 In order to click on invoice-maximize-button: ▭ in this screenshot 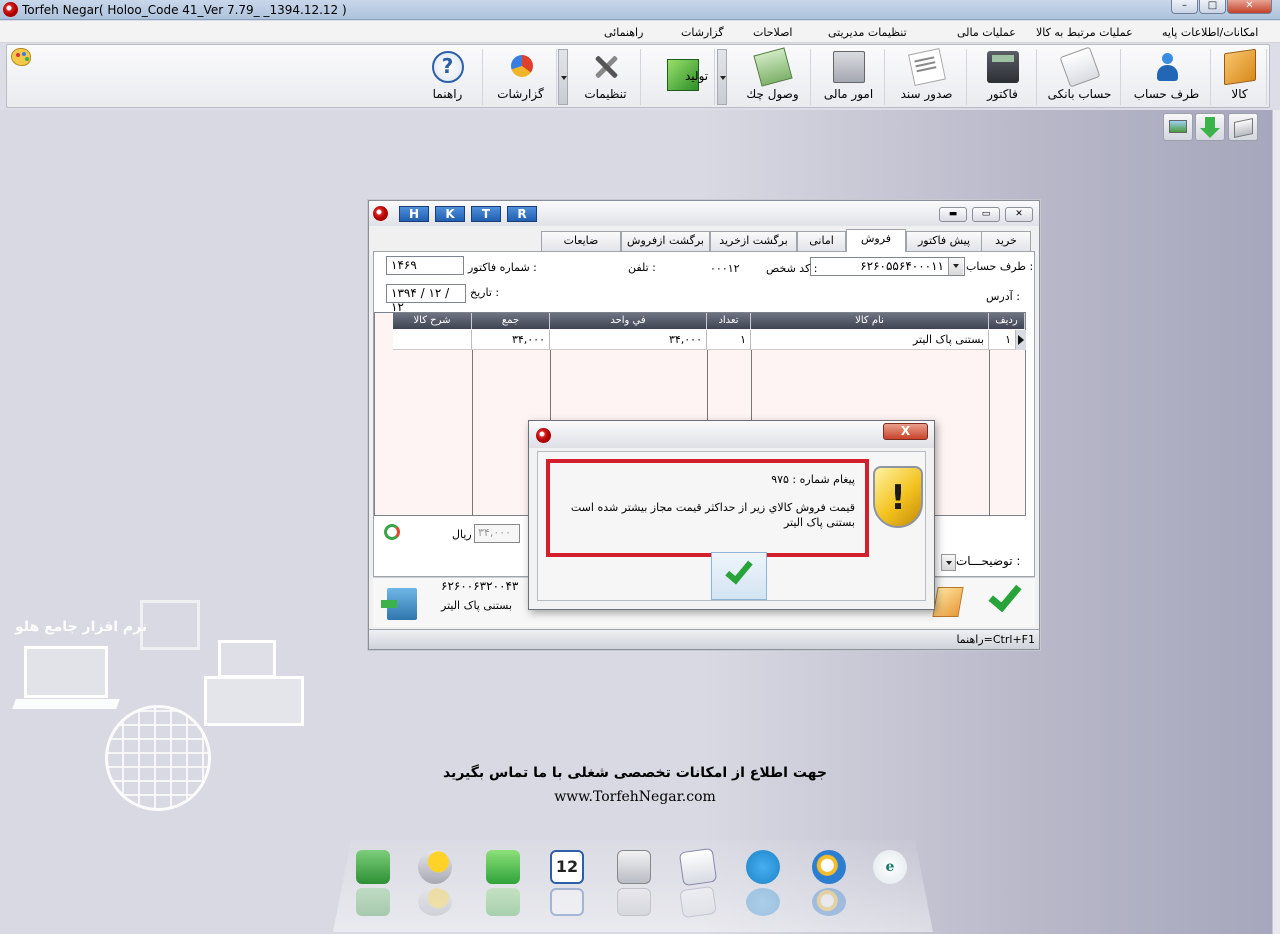, I will do `click(986, 214)`.